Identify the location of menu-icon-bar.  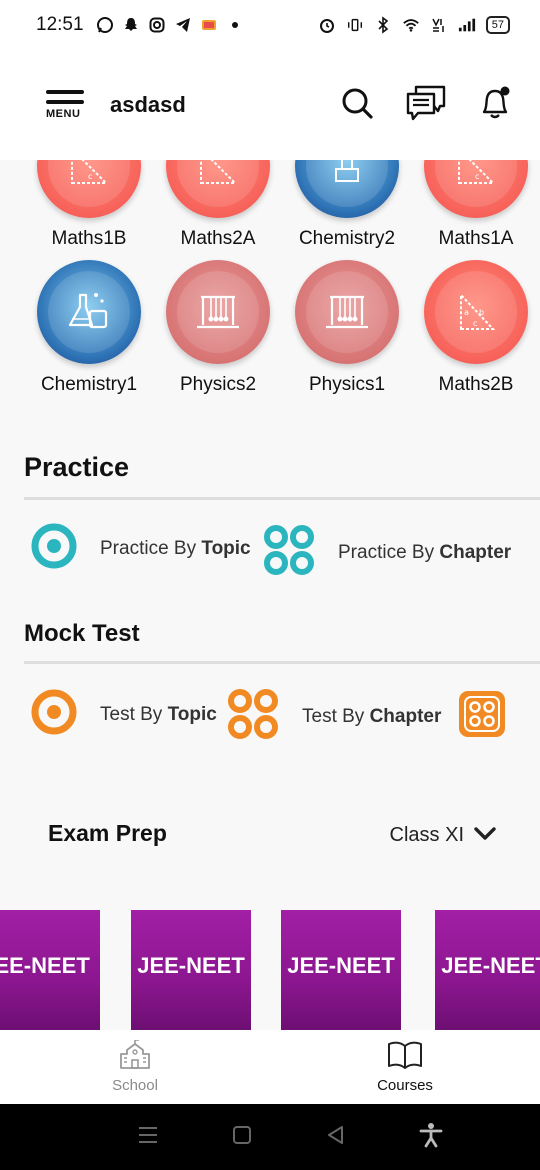
(65, 102).